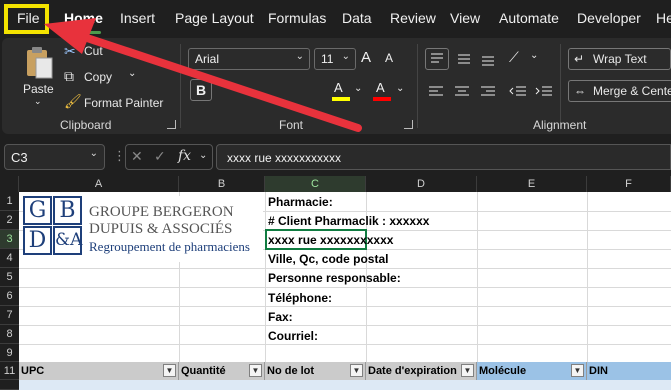 This screenshot has height=390, width=671. What do you see at coordinates (161, 212) in the screenshot?
I see `logo-line-1: GROUPE BERGERON` at bounding box center [161, 212].